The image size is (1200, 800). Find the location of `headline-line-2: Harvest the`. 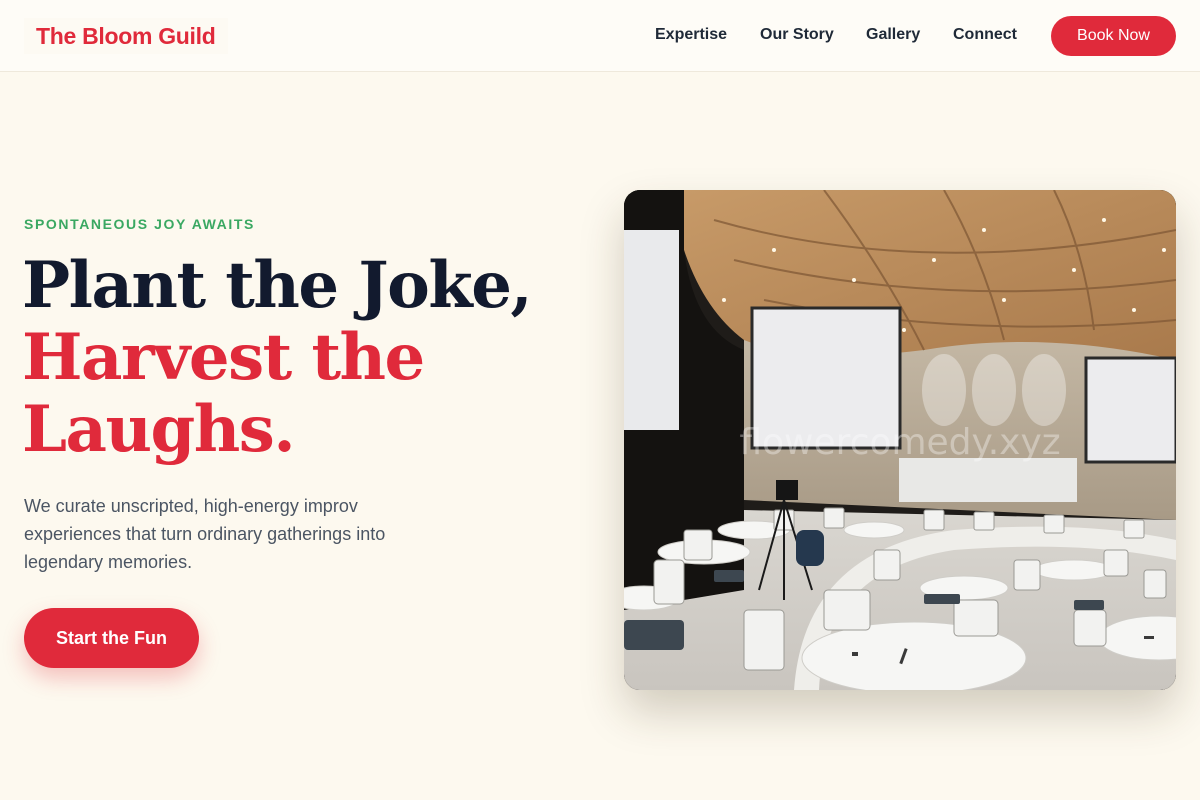

headline-line-2: Harvest the is located at coordinates (223, 357).